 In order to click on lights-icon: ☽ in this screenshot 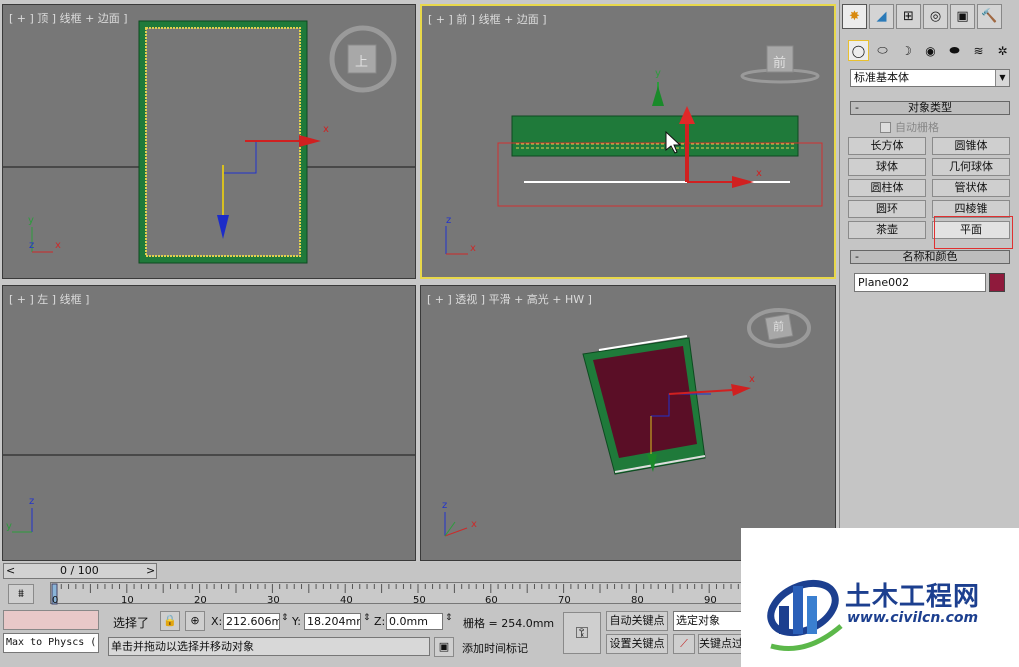, I will do `click(906, 50)`.